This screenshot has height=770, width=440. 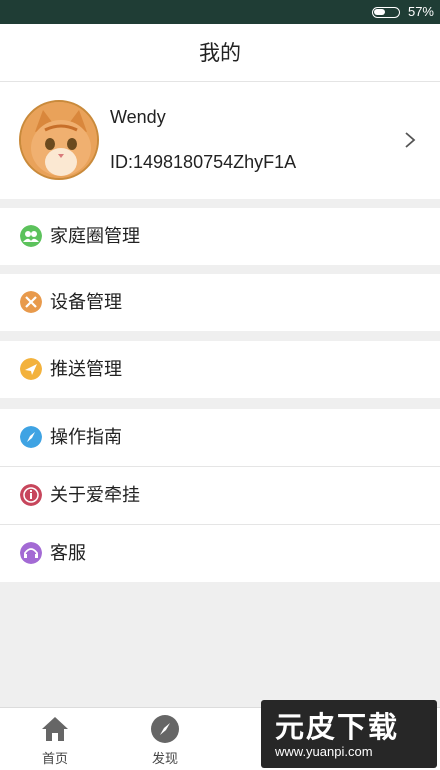 I want to click on nav-home: 首页, so click(x=55, y=739).